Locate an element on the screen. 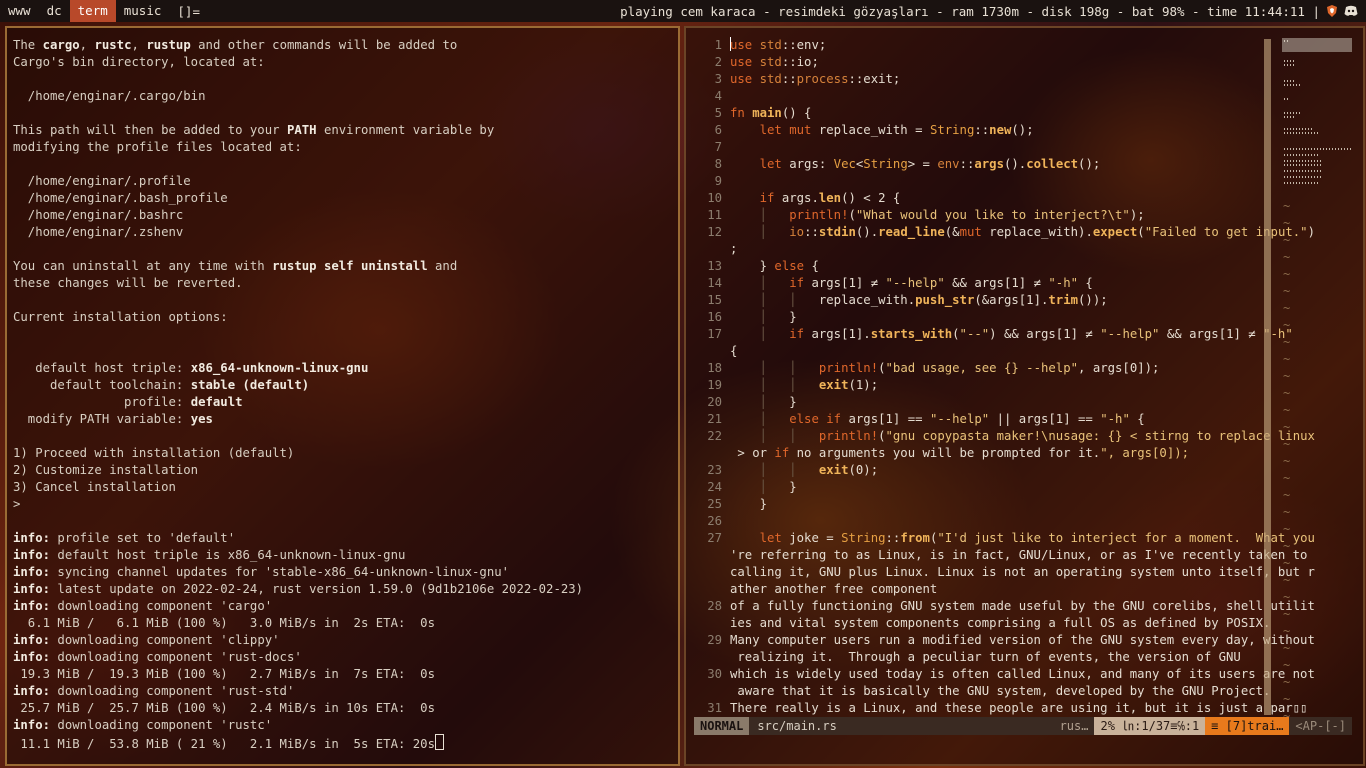  code-line: 26 is located at coordinates (983, 521).